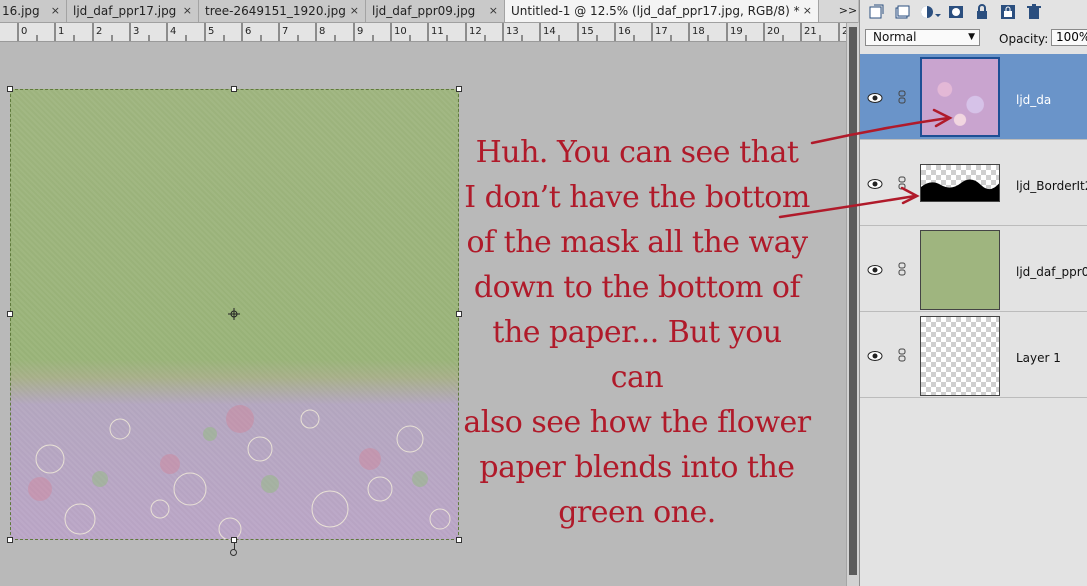 The image size is (1087, 586). What do you see at coordinates (360, 31) in the screenshot?
I see `ruler-number: 9` at bounding box center [360, 31].